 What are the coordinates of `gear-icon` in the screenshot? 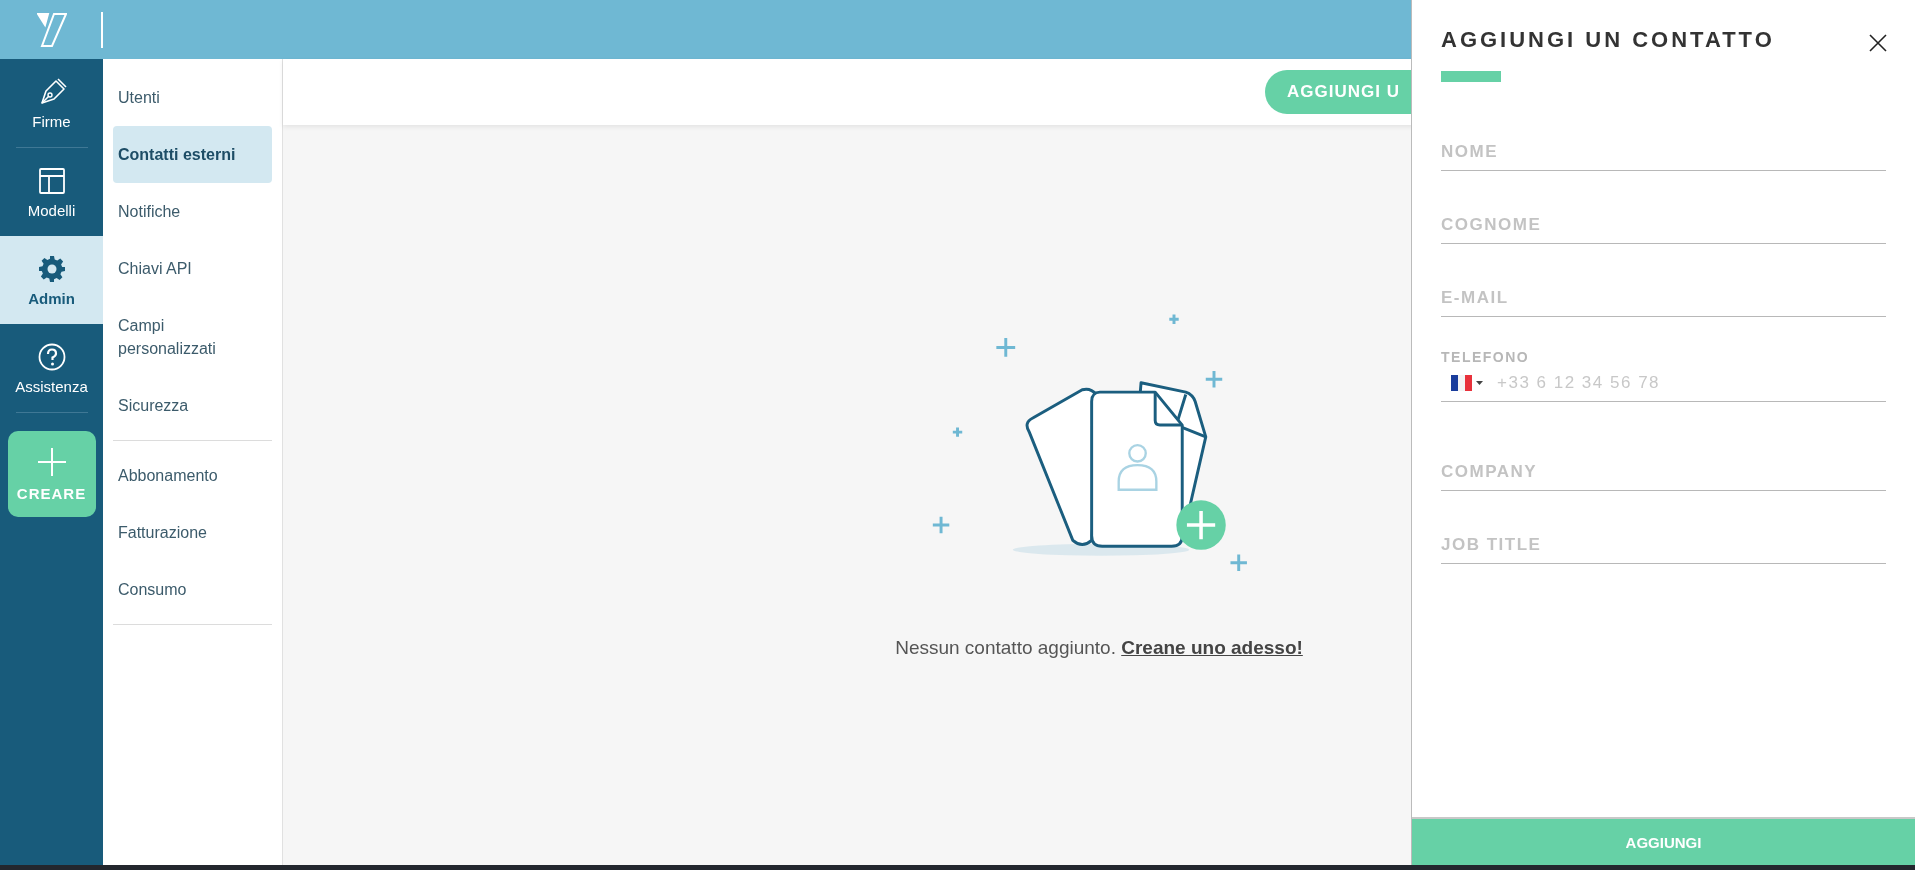 It's located at (51, 268).